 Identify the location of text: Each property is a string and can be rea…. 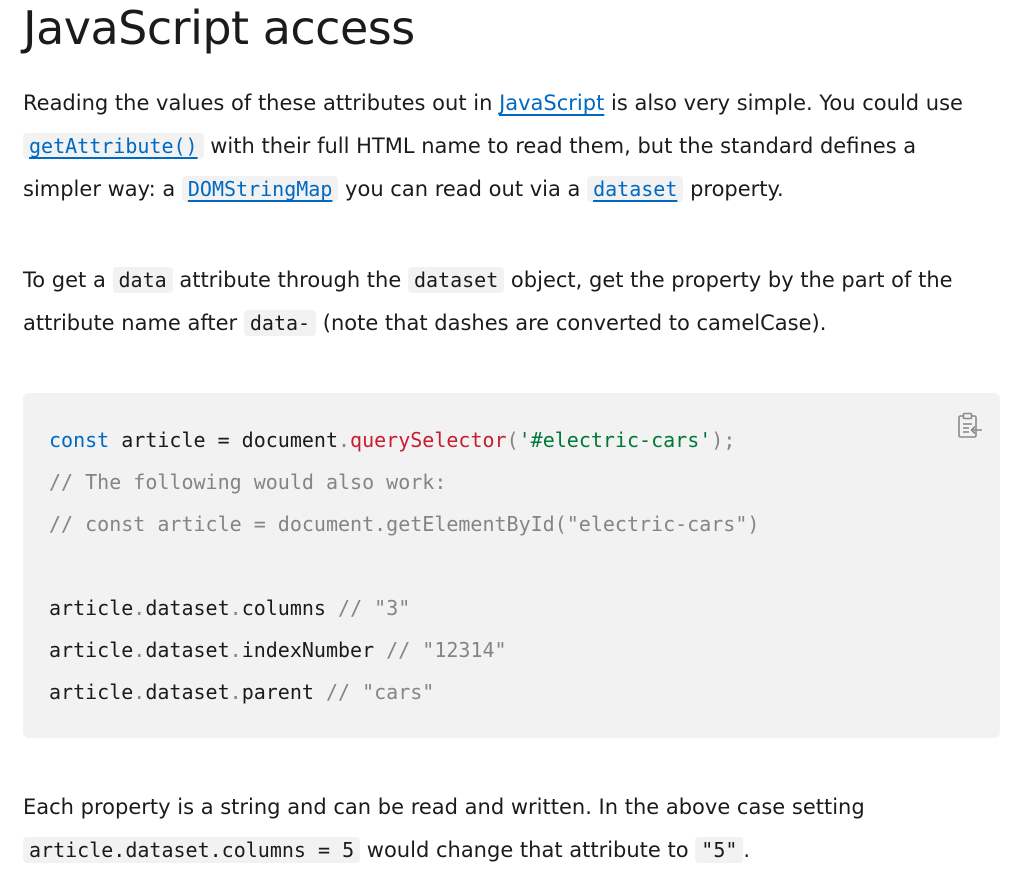
(444, 807).